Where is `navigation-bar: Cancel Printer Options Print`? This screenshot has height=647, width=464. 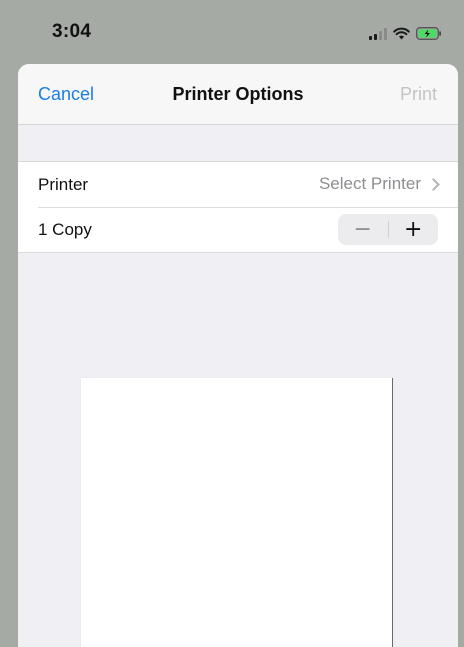 navigation-bar: Cancel Printer Options Print is located at coordinates (238, 94).